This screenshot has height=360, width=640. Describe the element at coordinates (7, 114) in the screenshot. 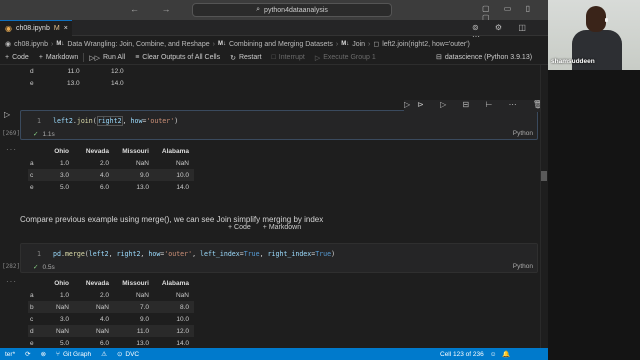

I see `run-cell-icon: ▷` at that location.